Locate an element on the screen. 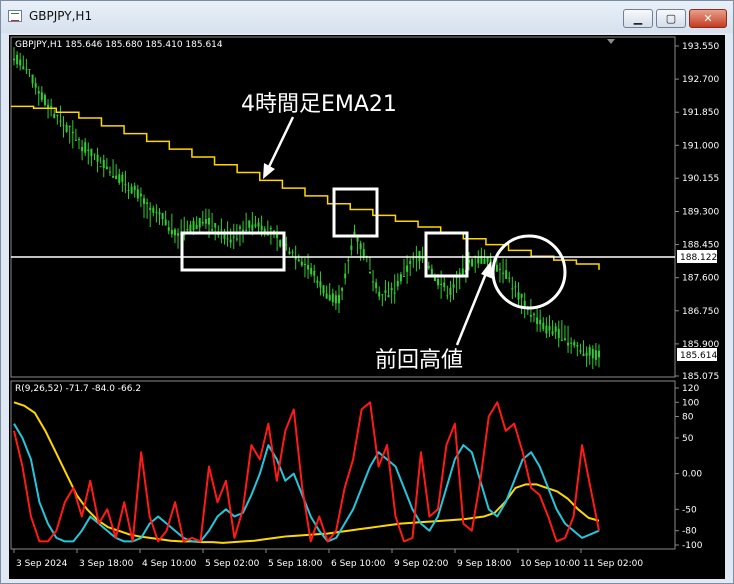 The image size is (734, 584). maximize-button: ▢ is located at coordinates (671, 18).